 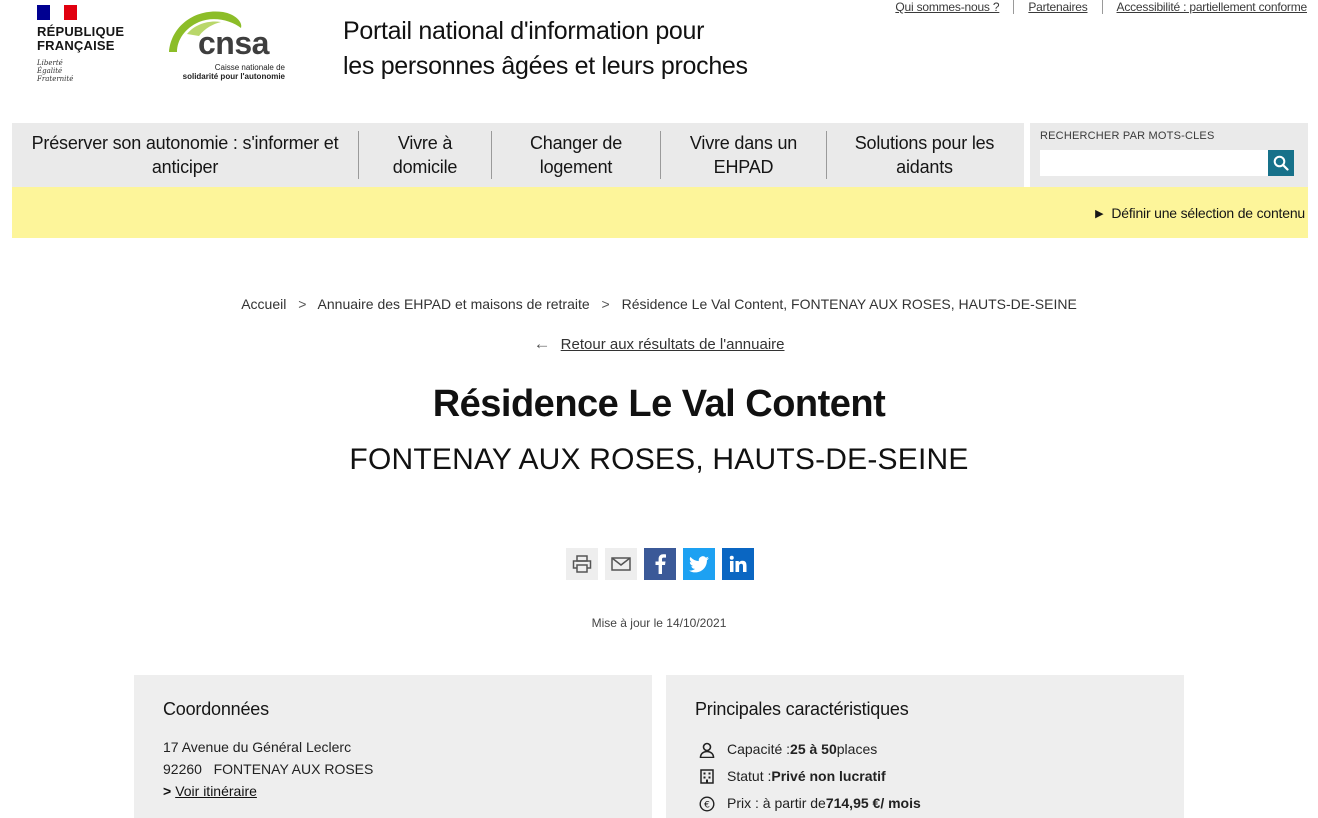 What do you see at coordinates (50, 63) in the screenshot?
I see `rf-motto-liberte: Liberté` at bounding box center [50, 63].